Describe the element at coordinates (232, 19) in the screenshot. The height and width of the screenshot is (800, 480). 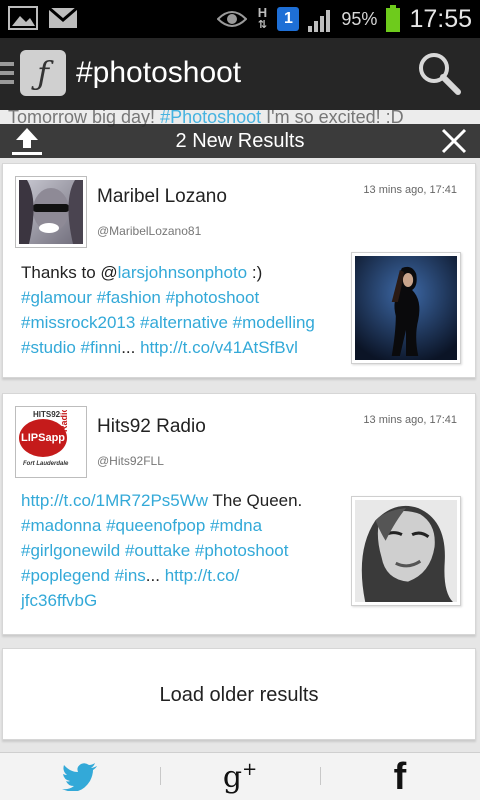
I see `eye-icon` at that location.